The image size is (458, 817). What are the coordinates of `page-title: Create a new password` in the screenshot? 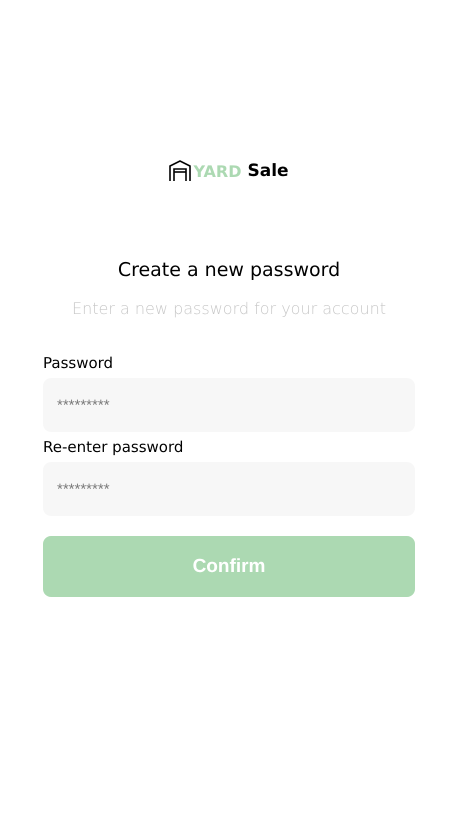 It's located at (229, 270).